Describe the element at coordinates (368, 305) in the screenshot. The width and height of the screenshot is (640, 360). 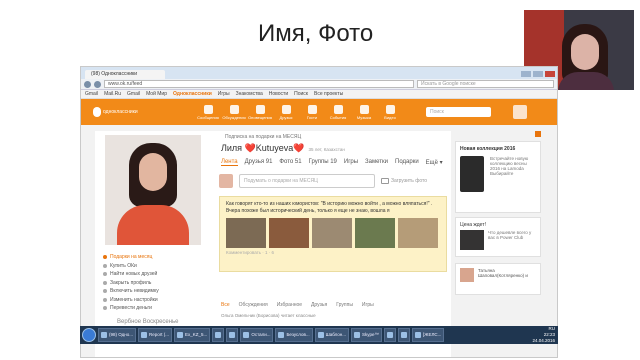
I see `feed-tab: Игры` at that location.